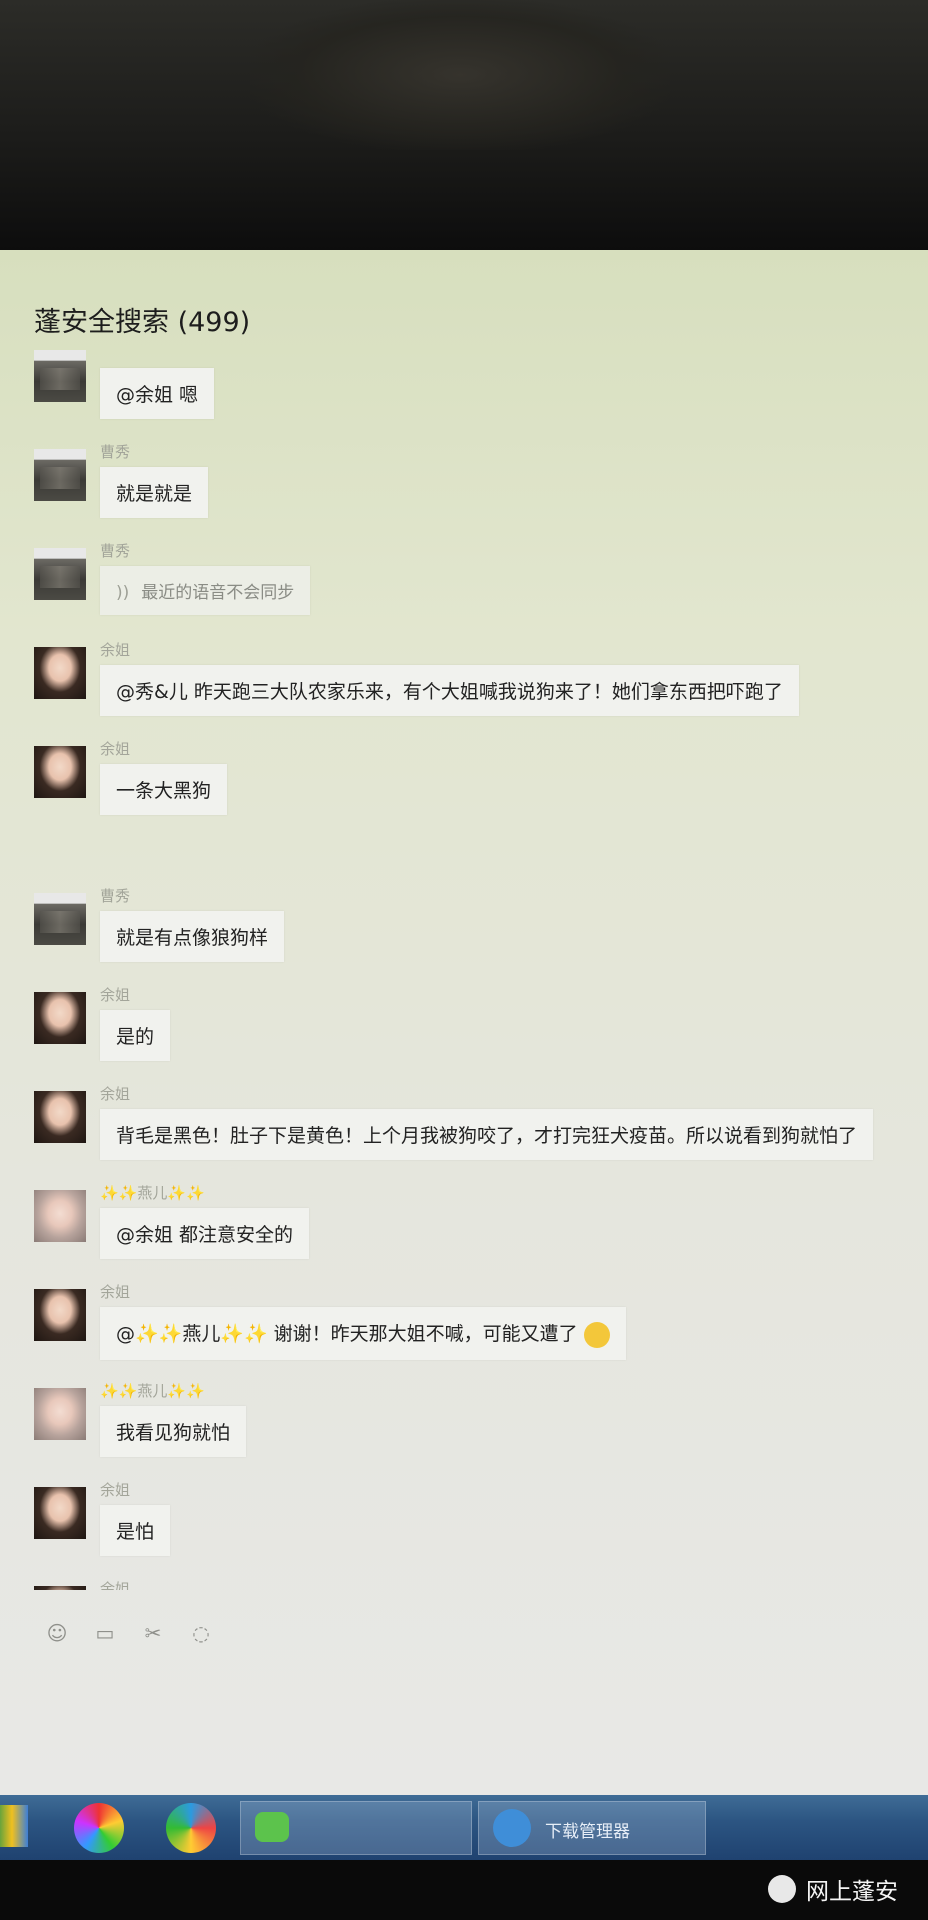 The height and width of the screenshot is (1920, 928). I want to click on message-text: @✨✨燕儿✨✨ 谢谢！昨天那大姐不喊，可能又遭了, so click(347, 1334).